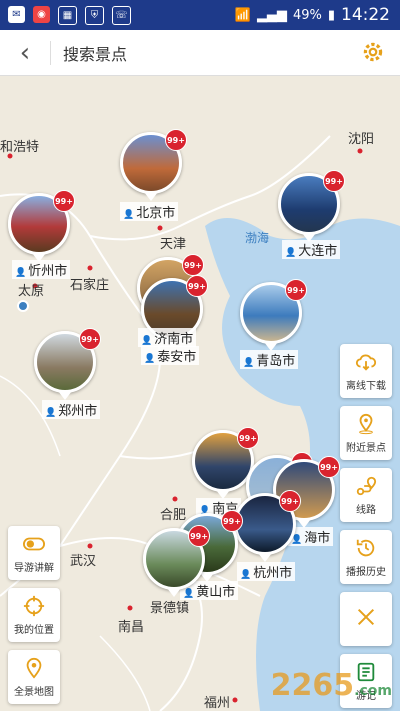  I want to click on pin-label: 杭州市, so click(266, 571).